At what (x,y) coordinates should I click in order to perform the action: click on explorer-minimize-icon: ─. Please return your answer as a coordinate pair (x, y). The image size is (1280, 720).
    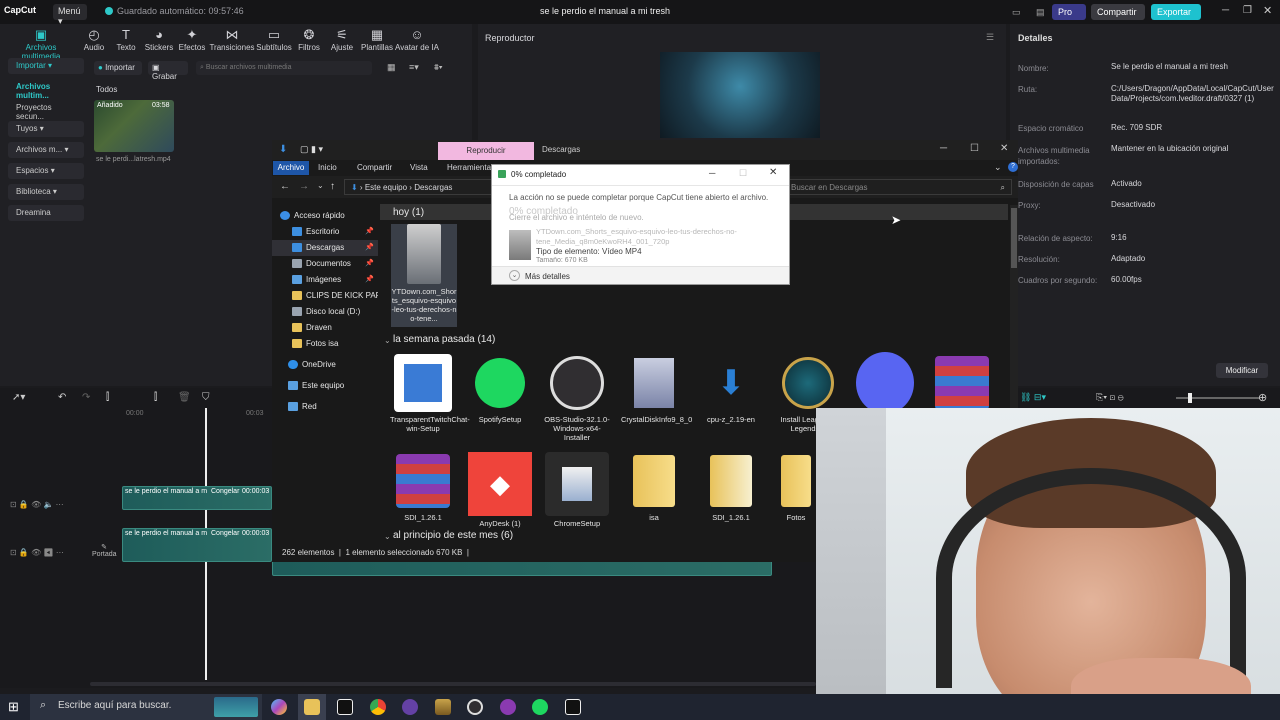
    Looking at the image, I should click on (943, 148).